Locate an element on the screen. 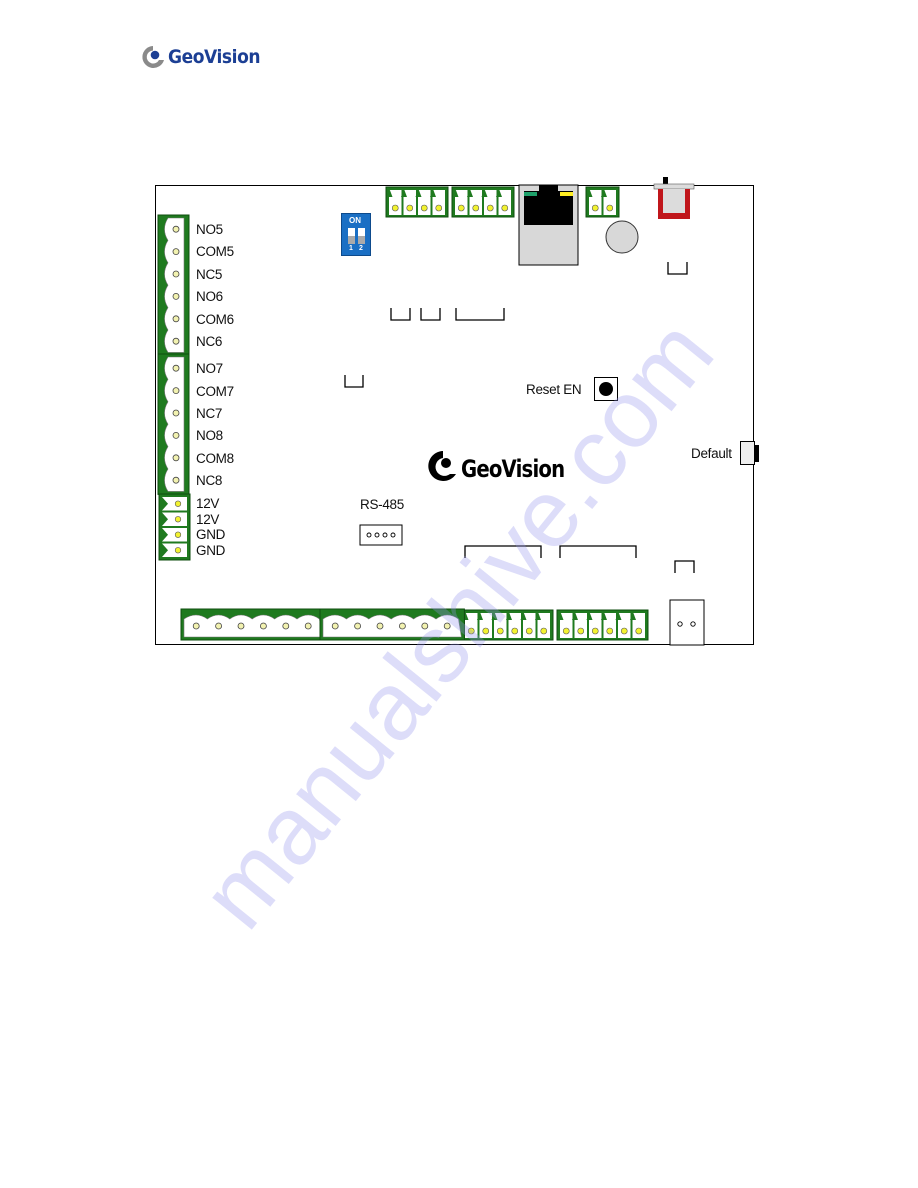 Image resolution: width=918 pixels, height=1188 pixels. rs485-housing is located at coordinates (381, 535).